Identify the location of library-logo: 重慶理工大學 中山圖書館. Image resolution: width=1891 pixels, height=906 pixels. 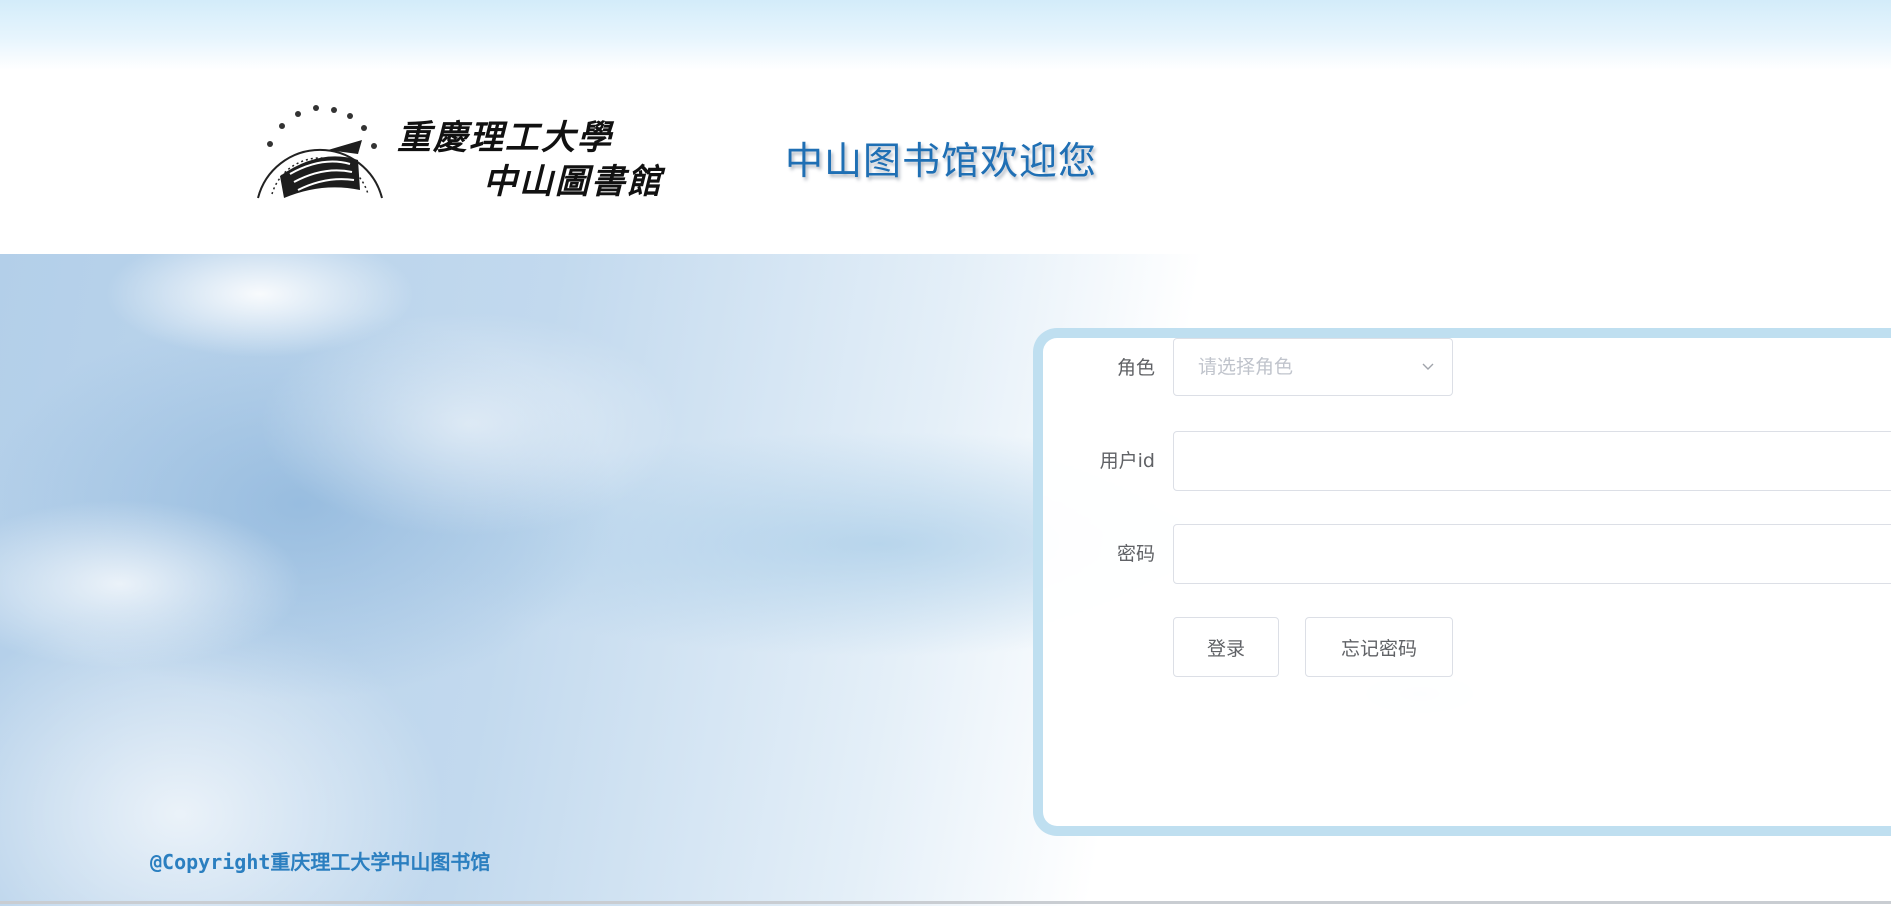
(455, 146).